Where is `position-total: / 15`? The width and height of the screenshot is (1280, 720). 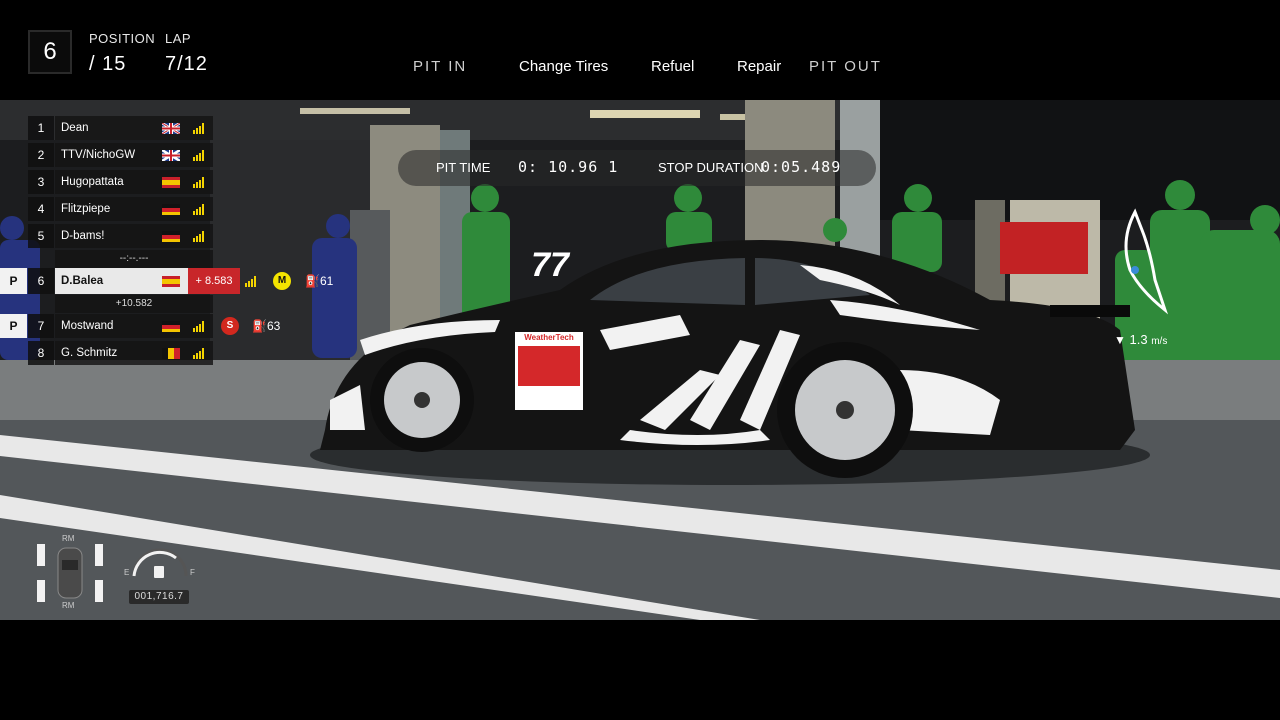 position-total: / 15 is located at coordinates (108, 64).